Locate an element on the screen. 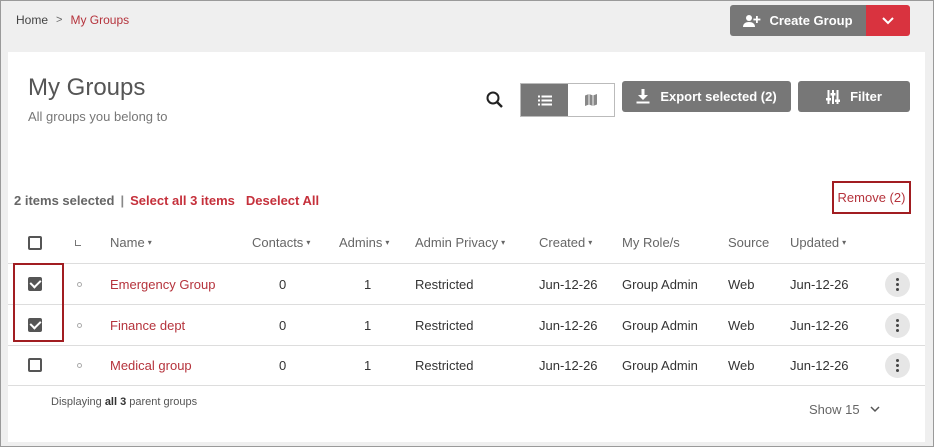 This screenshot has width=934, height=447. create-group-split-button: Create Group is located at coordinates (820, 20).